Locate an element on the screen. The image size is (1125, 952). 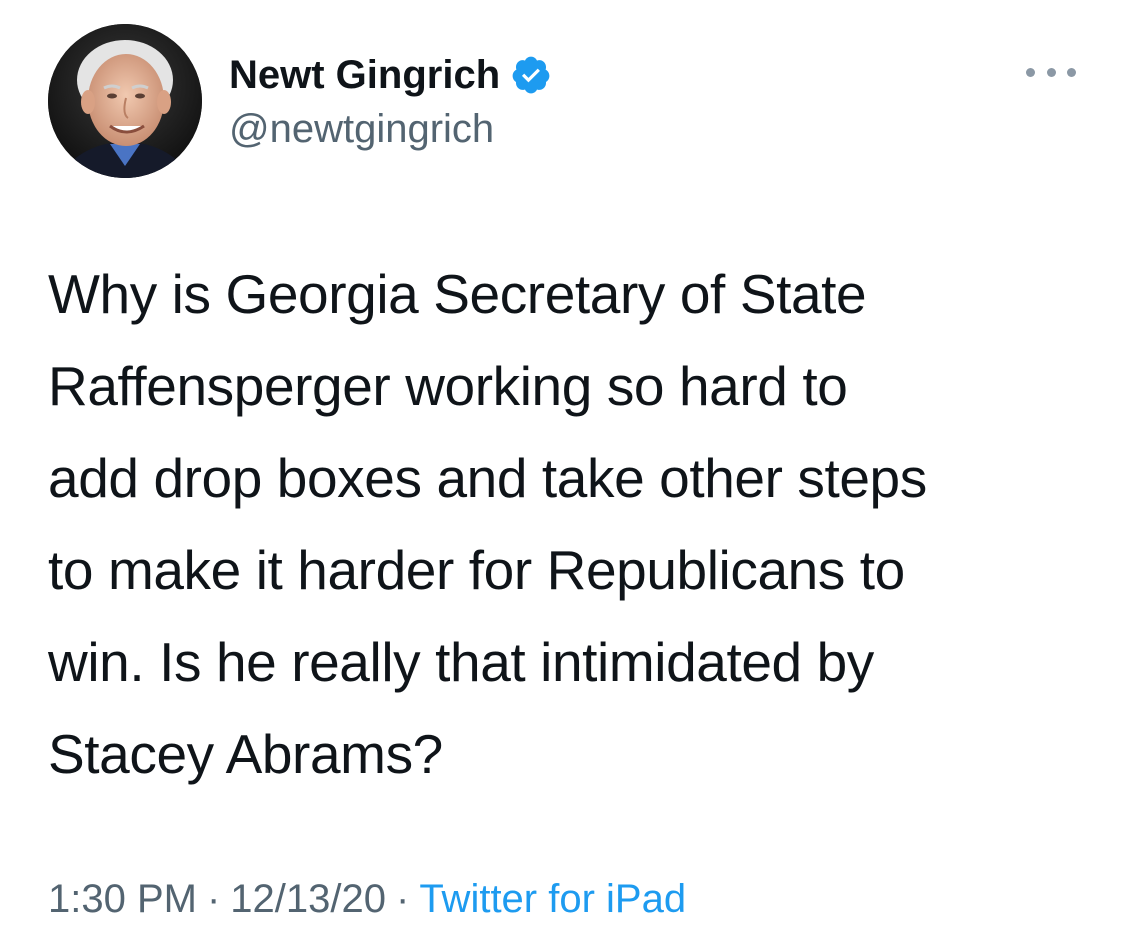
more-horizontal-icon is located at coordinates (1051, 72).